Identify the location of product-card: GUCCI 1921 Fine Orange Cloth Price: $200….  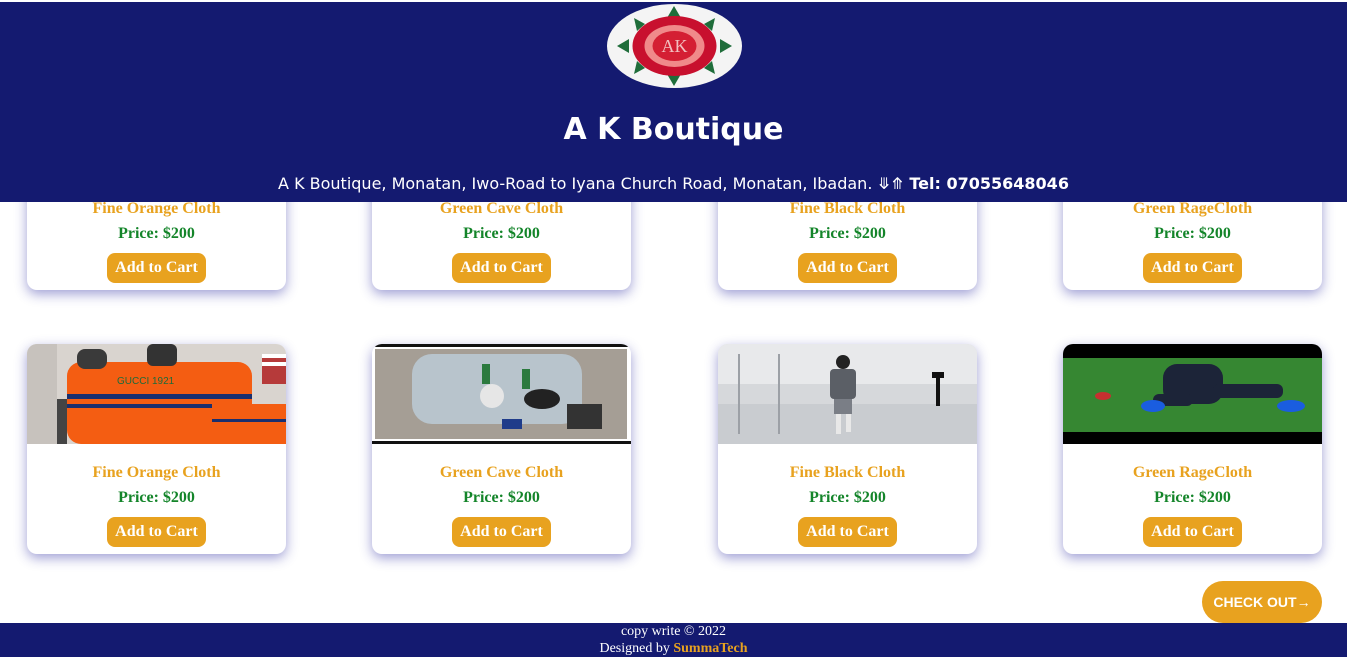
(156, 449).